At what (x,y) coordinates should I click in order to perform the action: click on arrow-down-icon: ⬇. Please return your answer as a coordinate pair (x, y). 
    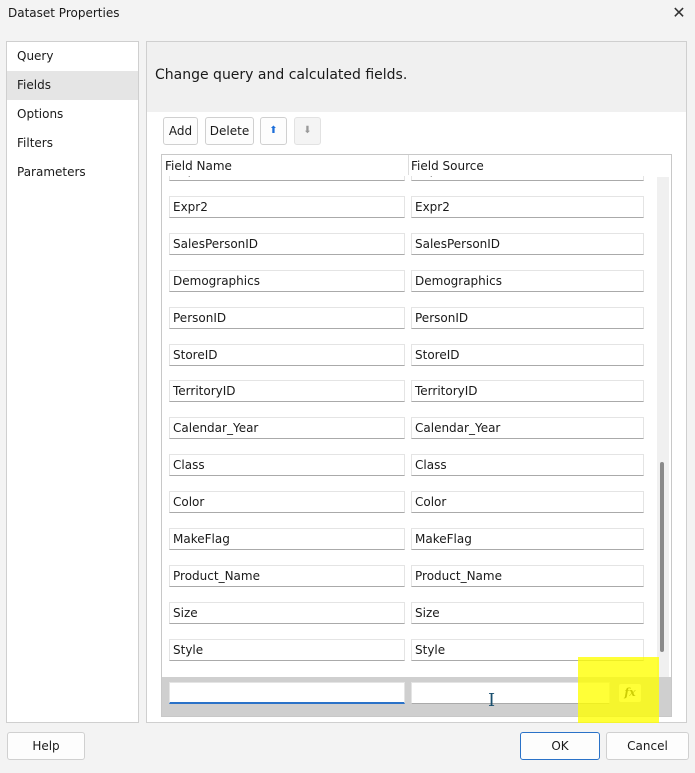
    Looking at the image, I should click on (307, 130).